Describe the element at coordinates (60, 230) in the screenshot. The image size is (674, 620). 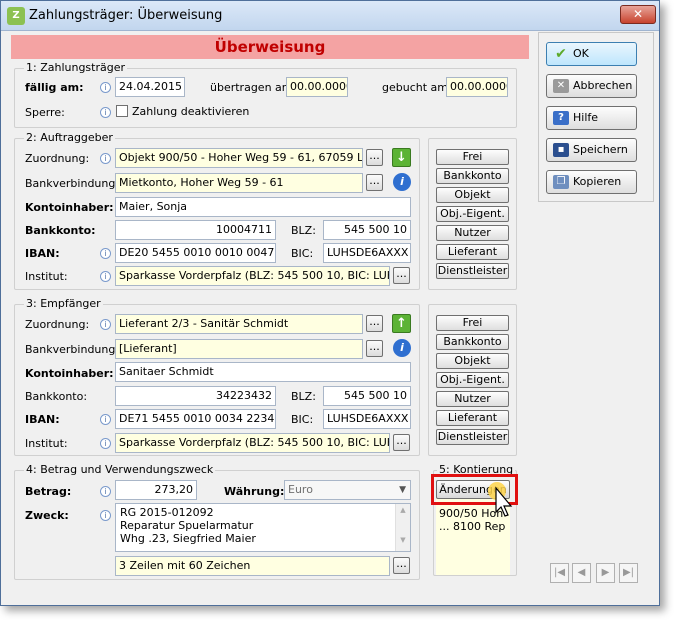
I see `auftraggeber-bankkonto-label: Bankkonto:` at that location.